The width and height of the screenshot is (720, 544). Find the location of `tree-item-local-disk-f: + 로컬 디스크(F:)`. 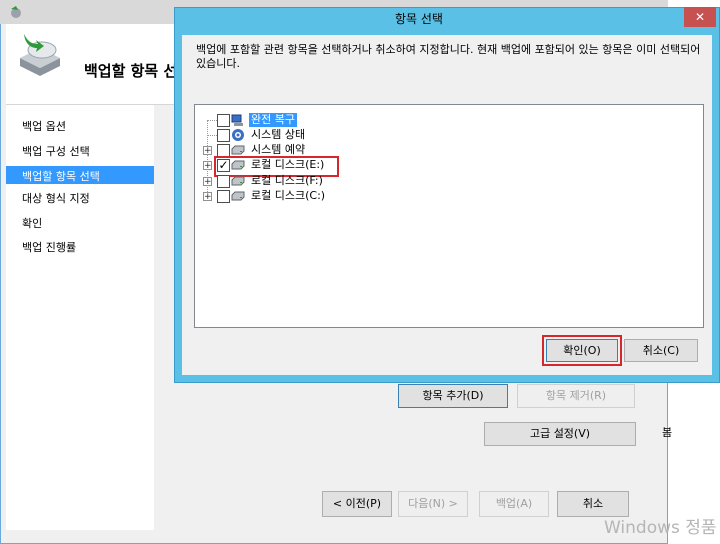

tree-item-local-disk-f: + 로컬 디스크(F:) is located at coordinates (270, 181).